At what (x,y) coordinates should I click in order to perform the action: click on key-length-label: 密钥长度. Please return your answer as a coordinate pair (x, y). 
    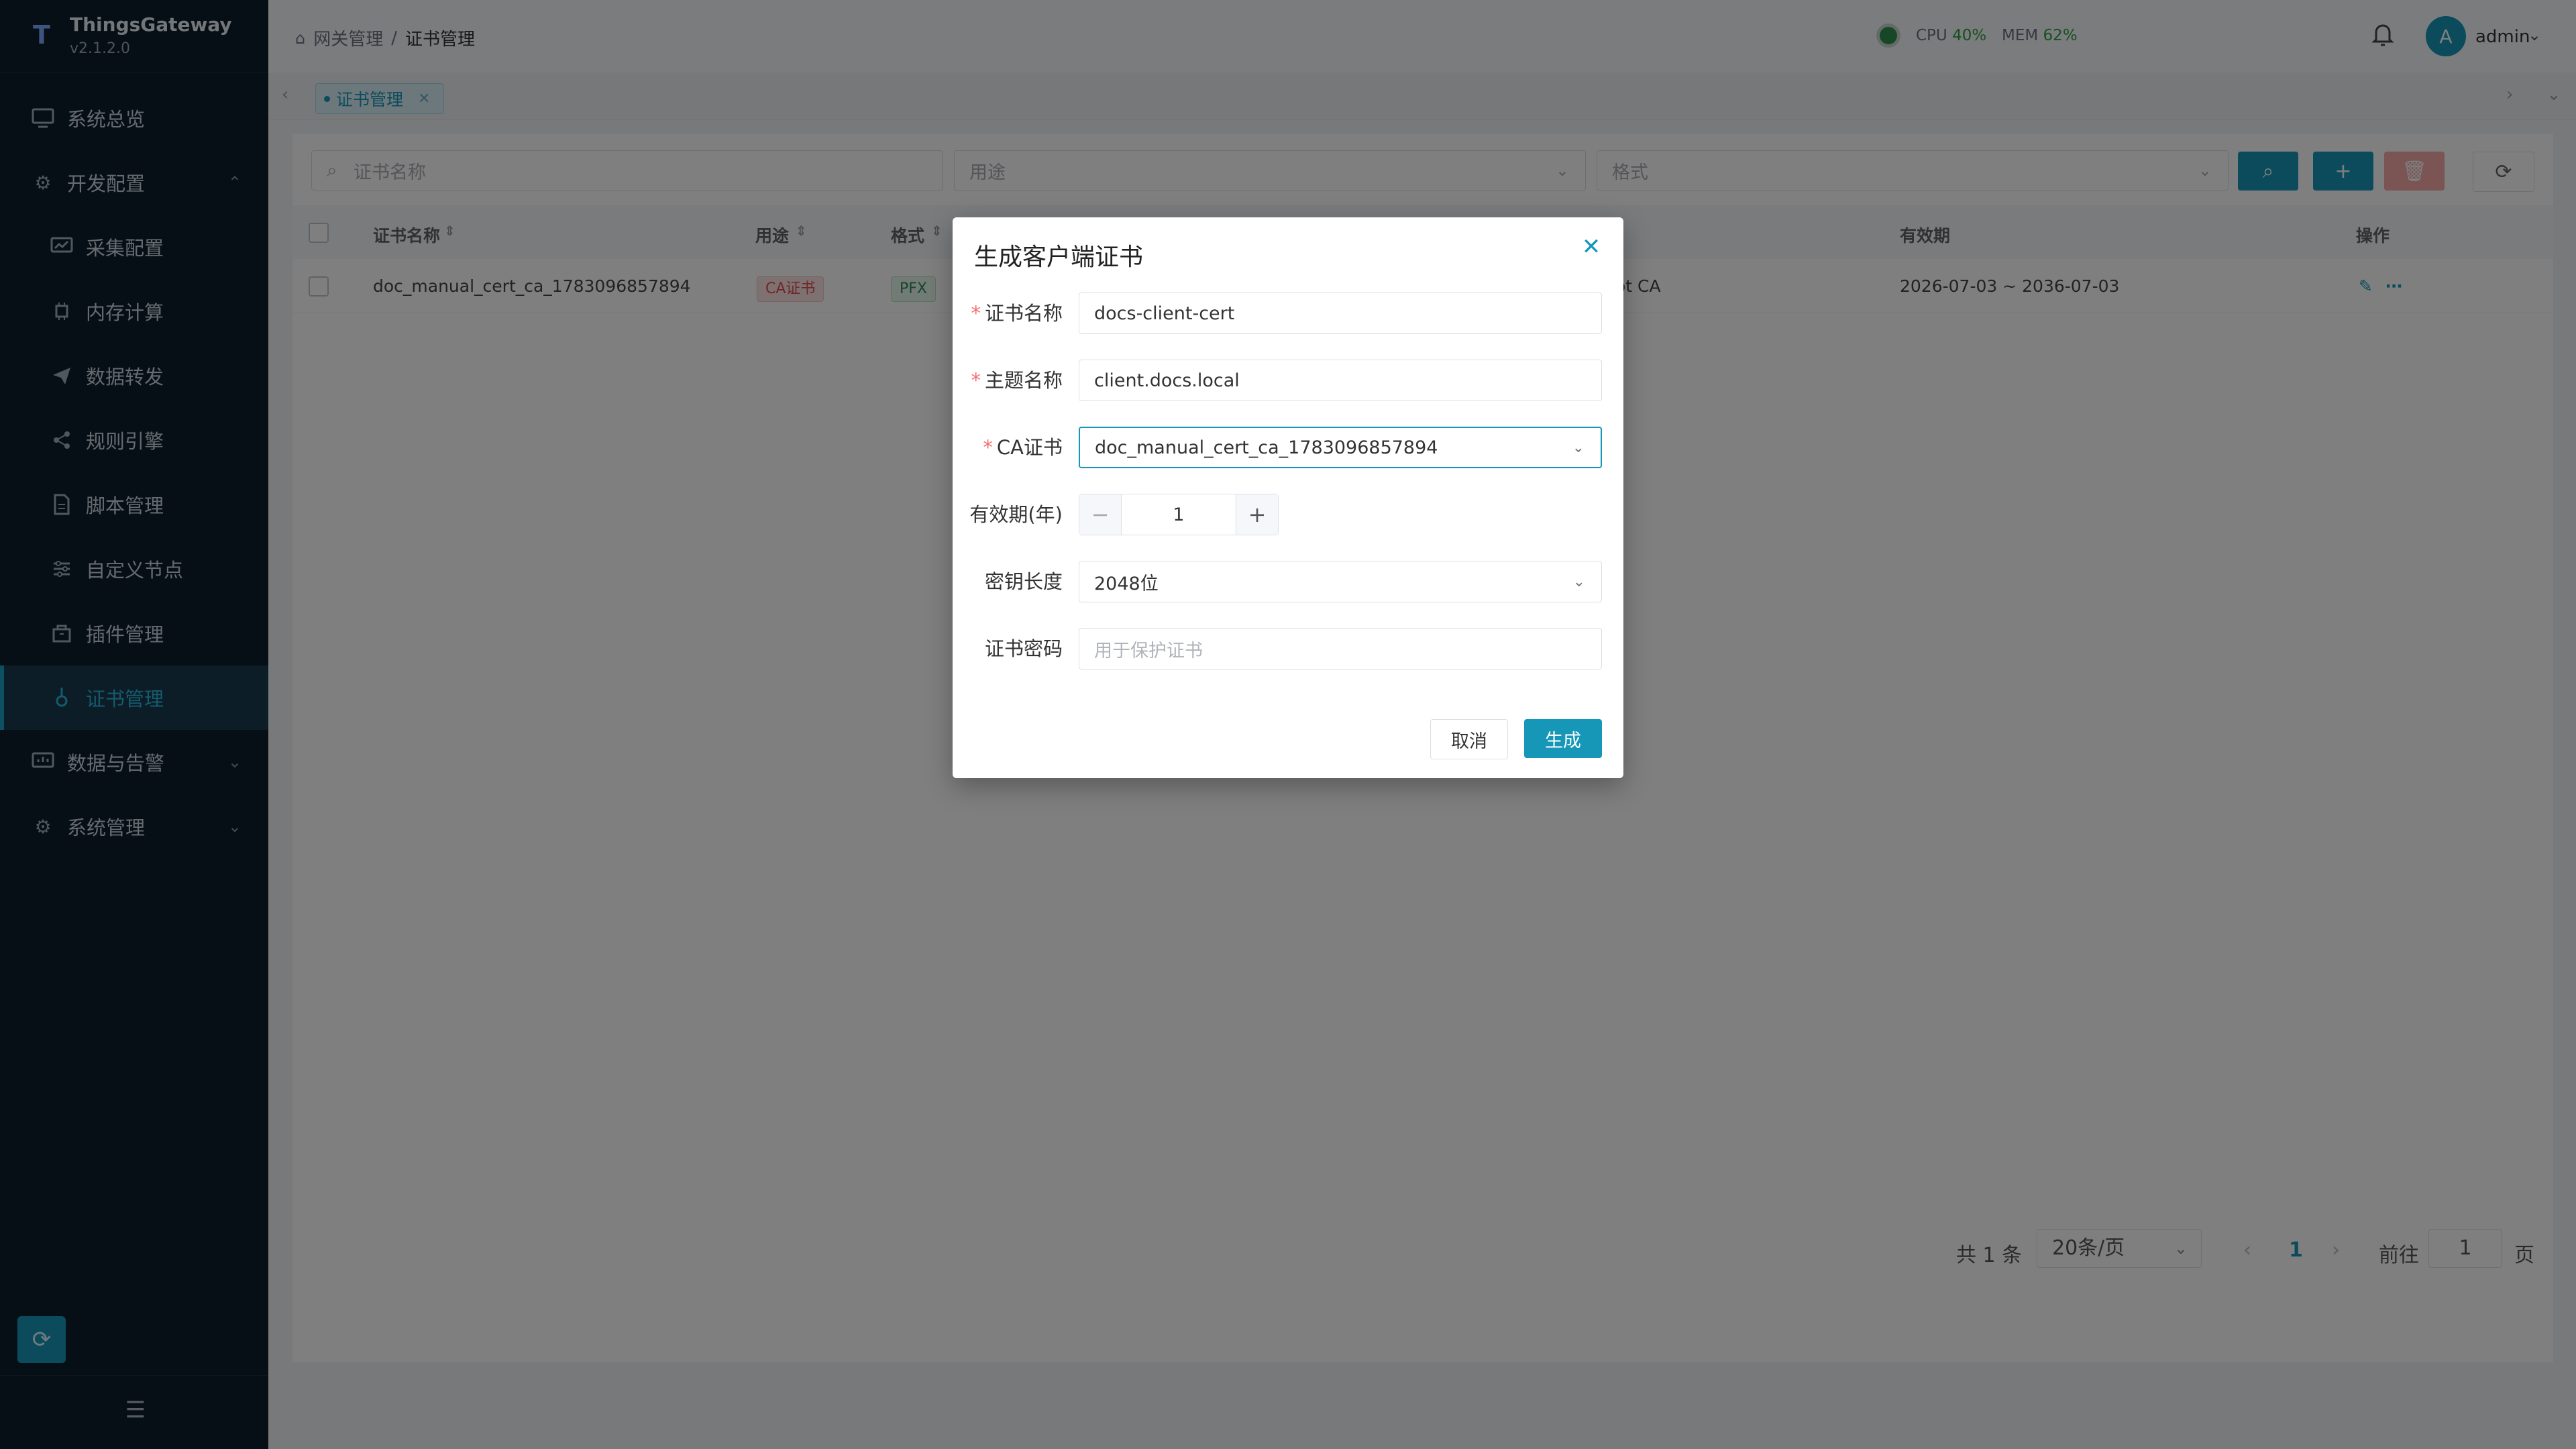
    Looking at the image, I should click on (1023, 581).